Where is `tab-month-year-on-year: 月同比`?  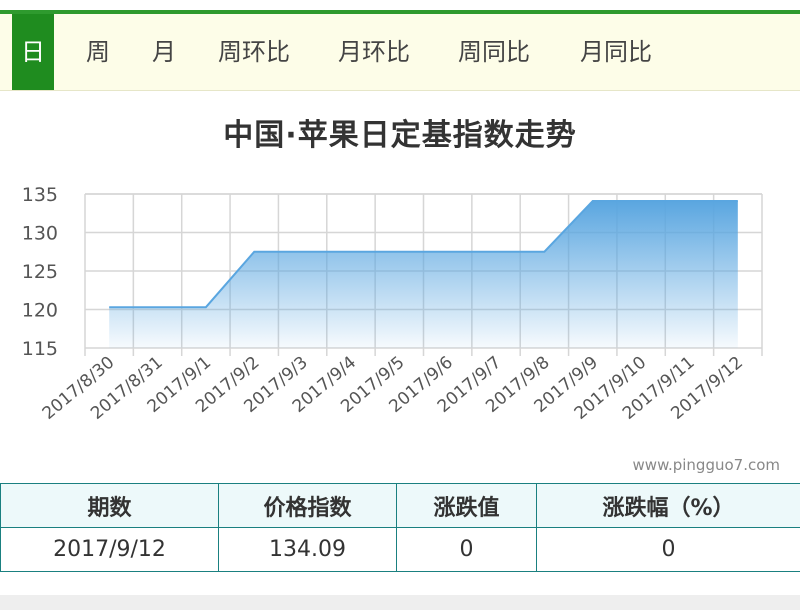 tab-month-year-on-year: 月同比 is located at coordinates (616, 52).